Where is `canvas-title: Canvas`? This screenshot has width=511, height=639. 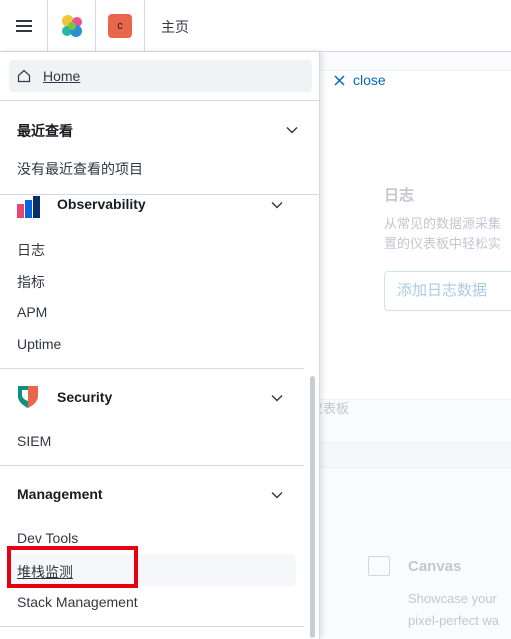
canvas-title: Canvas is located at coordinates (435, 566).